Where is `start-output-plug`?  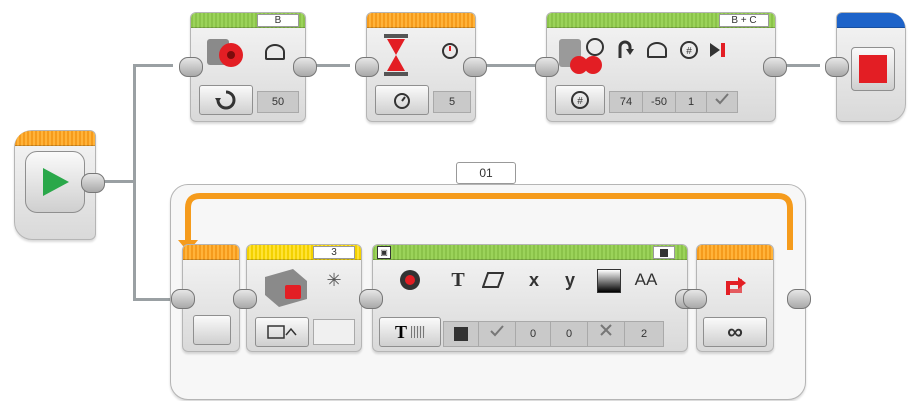
start-output-plug is located at coordinates (93, 183).